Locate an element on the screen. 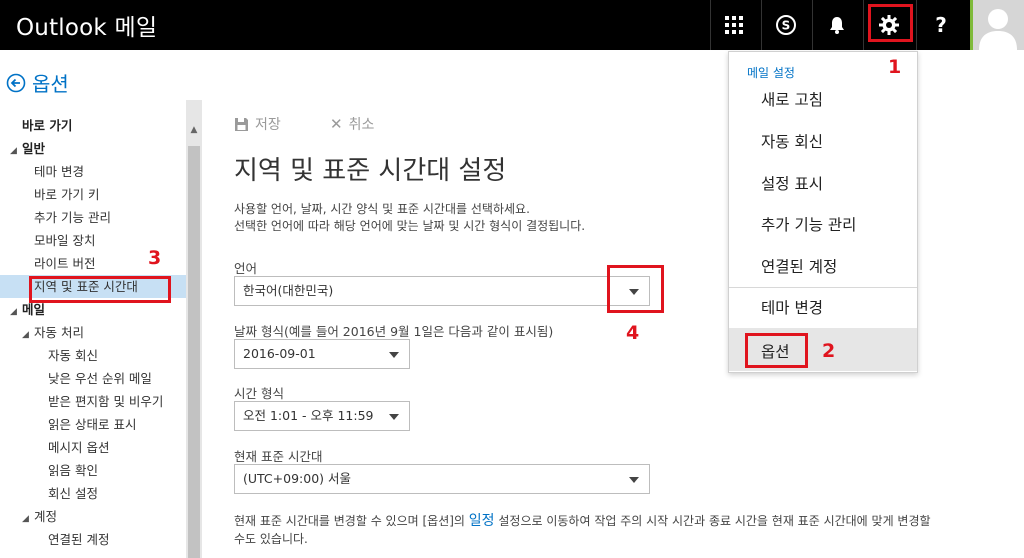 The image size is (1024, 558). sidebar-item: 메시지 옵션 is located at coordinates (93, 447).